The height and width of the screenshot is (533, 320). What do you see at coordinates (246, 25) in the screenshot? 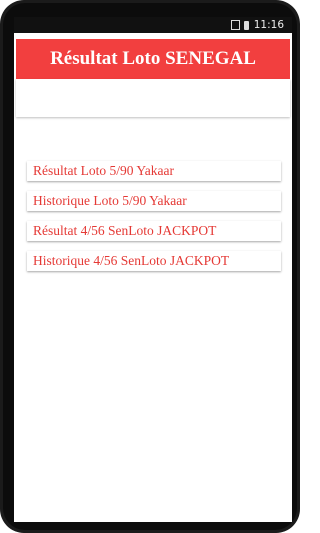
I see `battery-icon` at bounding box center [246, 25].